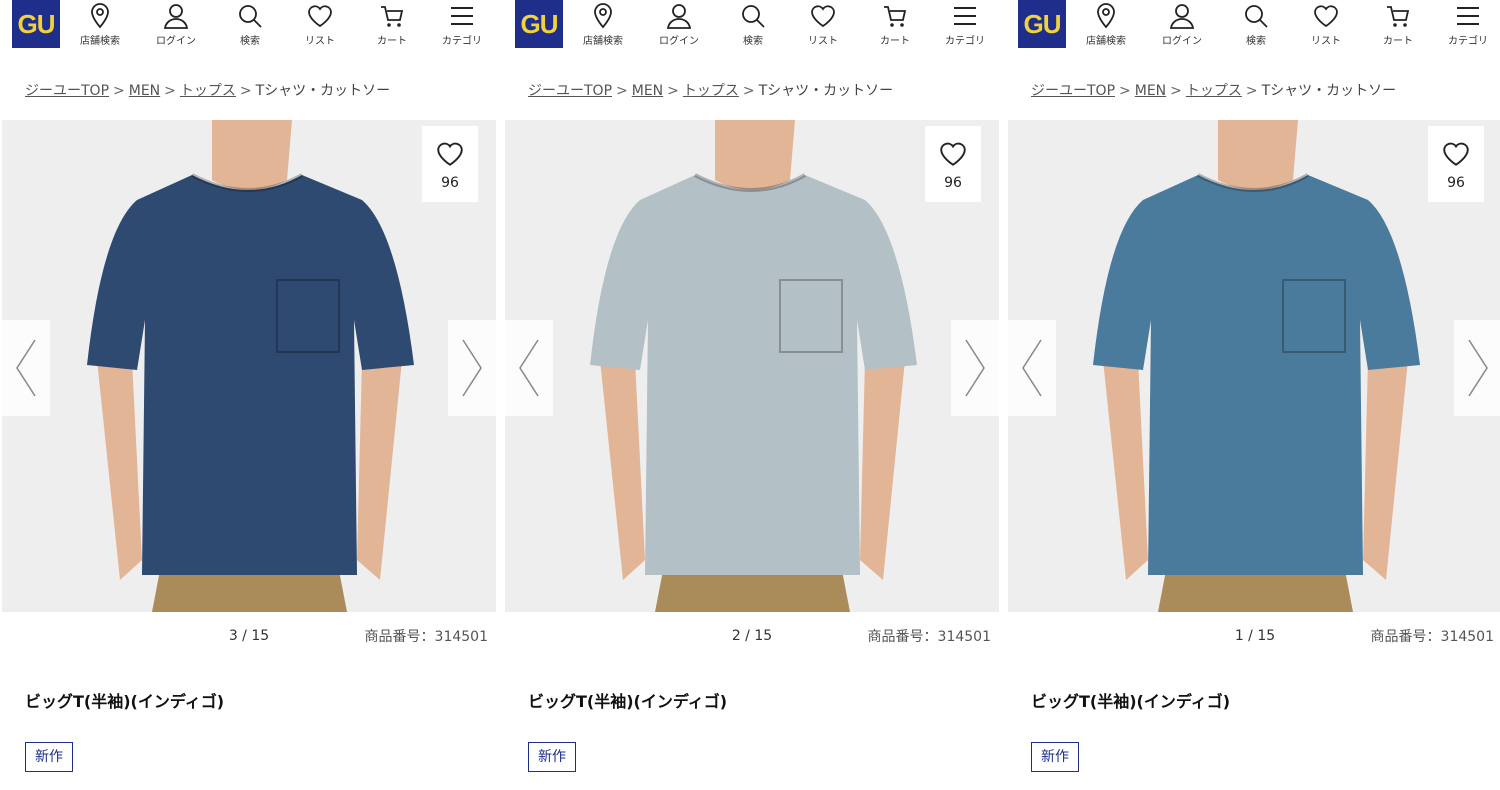  I want to click on favorite-count: 96, so click(1456, 183).